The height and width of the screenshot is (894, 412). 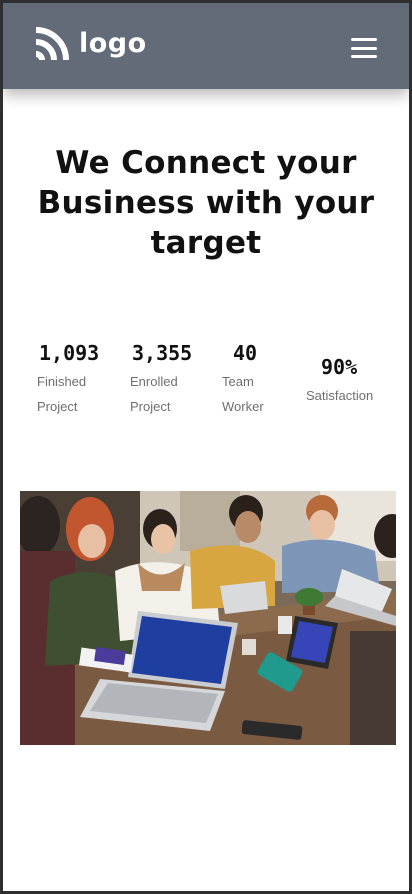 What do you see at coordinates (339, 367) in the screenshot?
I see `stat-value: 90%` at bounding box center [339, 367].